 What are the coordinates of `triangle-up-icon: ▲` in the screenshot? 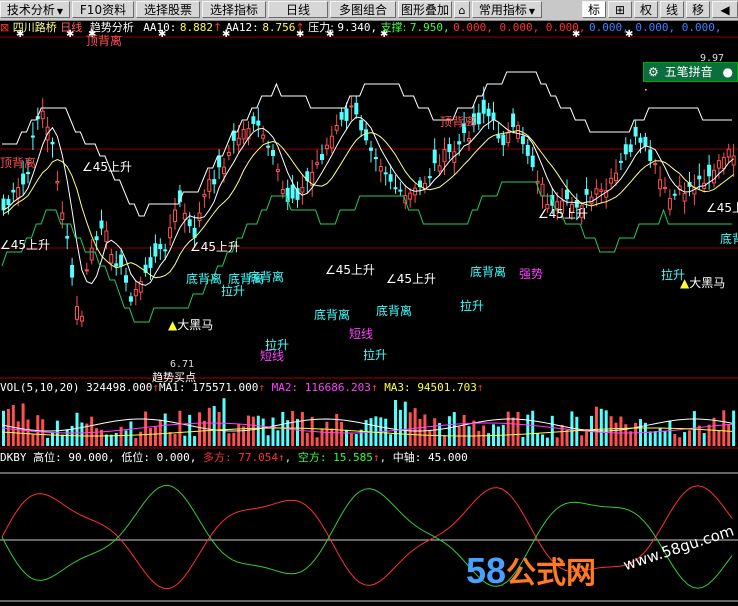 It's located at (685, 283).